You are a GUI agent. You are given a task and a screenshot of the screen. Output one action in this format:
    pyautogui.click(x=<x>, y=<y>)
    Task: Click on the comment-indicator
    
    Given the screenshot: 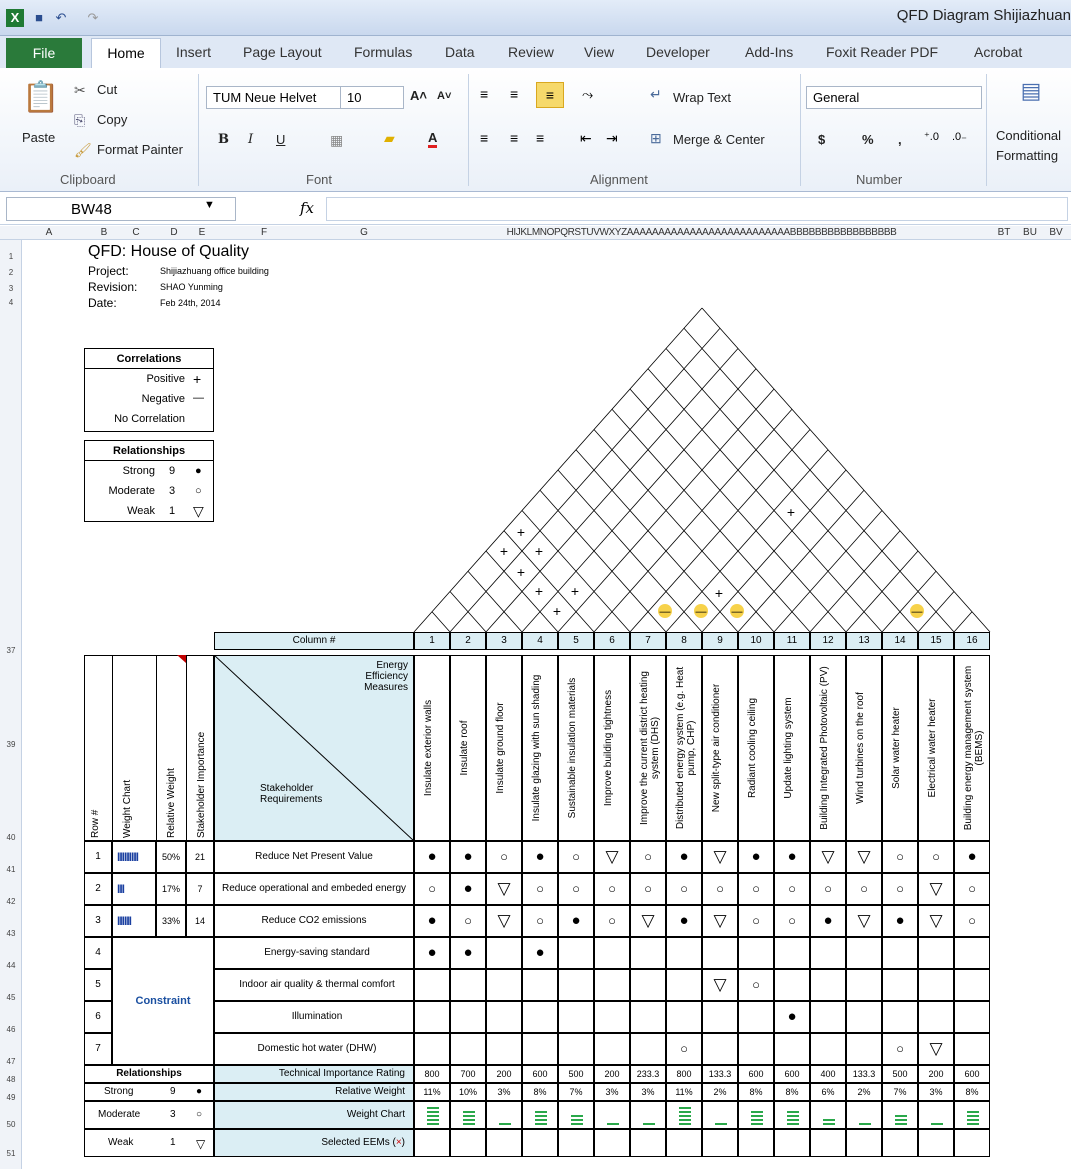 What is the action you would take?
    pyautogui.click(x=181, y=659)
    